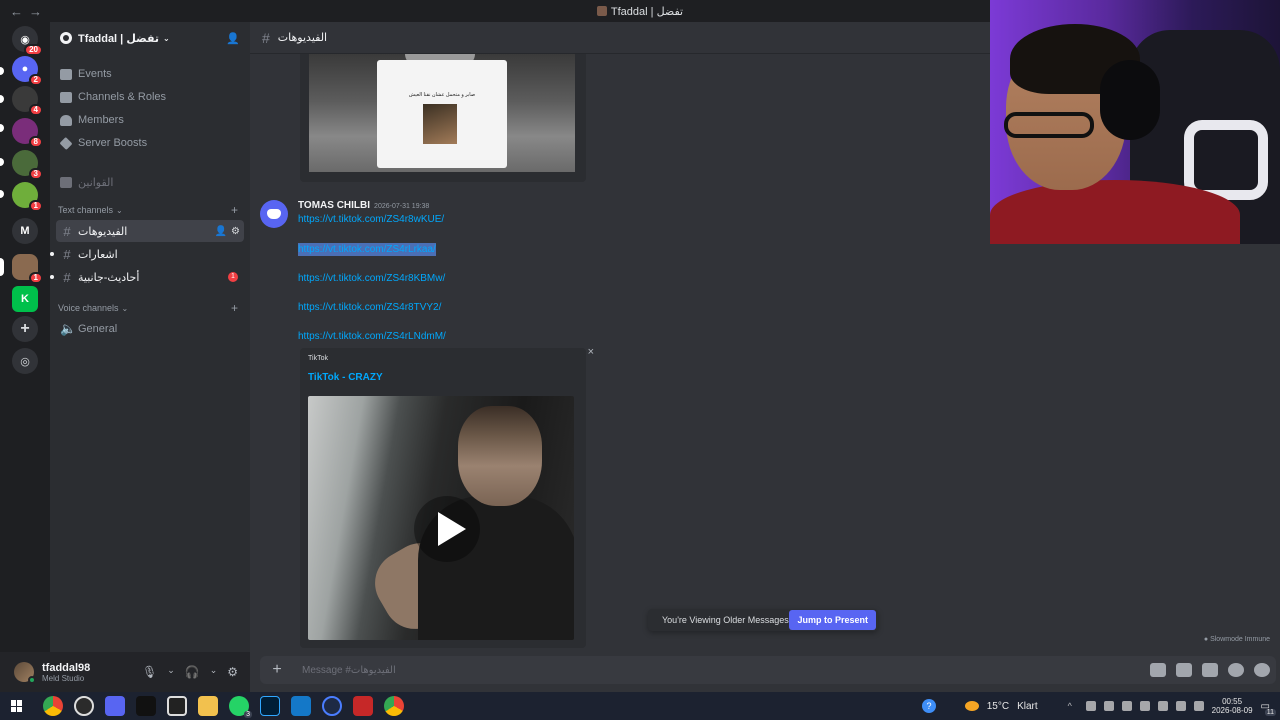 The width and height of the screenshot is (1280, 720). Describe the element at coordinates (233, 38) in the screenshot. I see `invite-people-icon: 👤` at that location.